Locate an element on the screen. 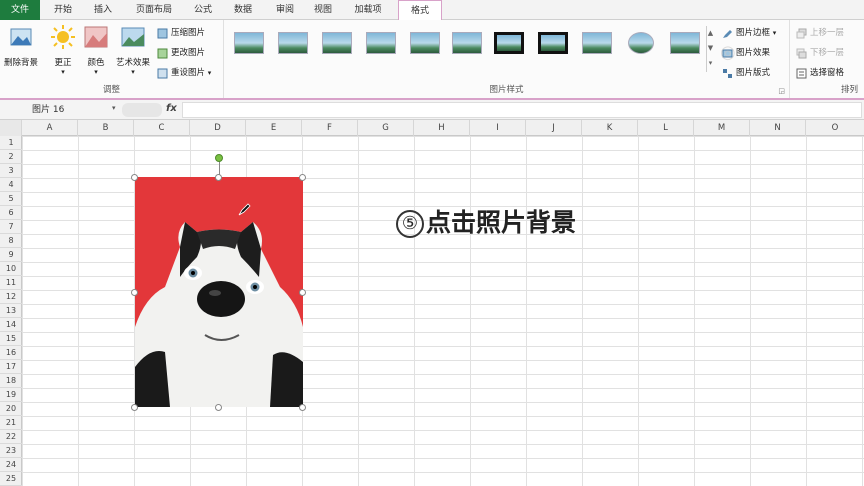  resize-handle-bottom-right is located at coordinates (302, 407).